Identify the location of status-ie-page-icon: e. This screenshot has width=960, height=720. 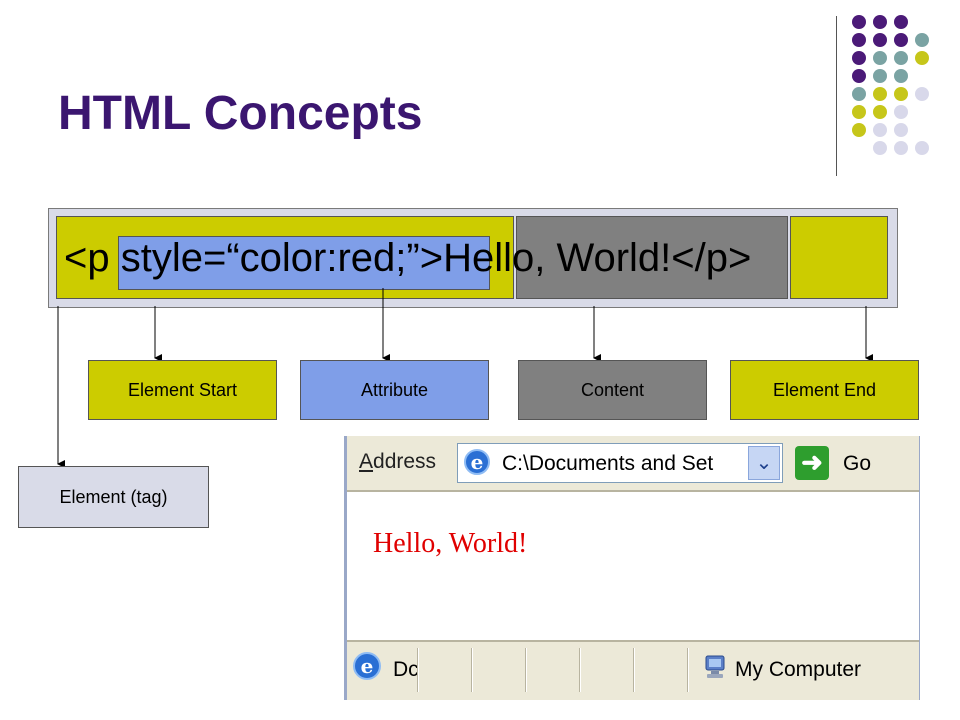
(367, 666).